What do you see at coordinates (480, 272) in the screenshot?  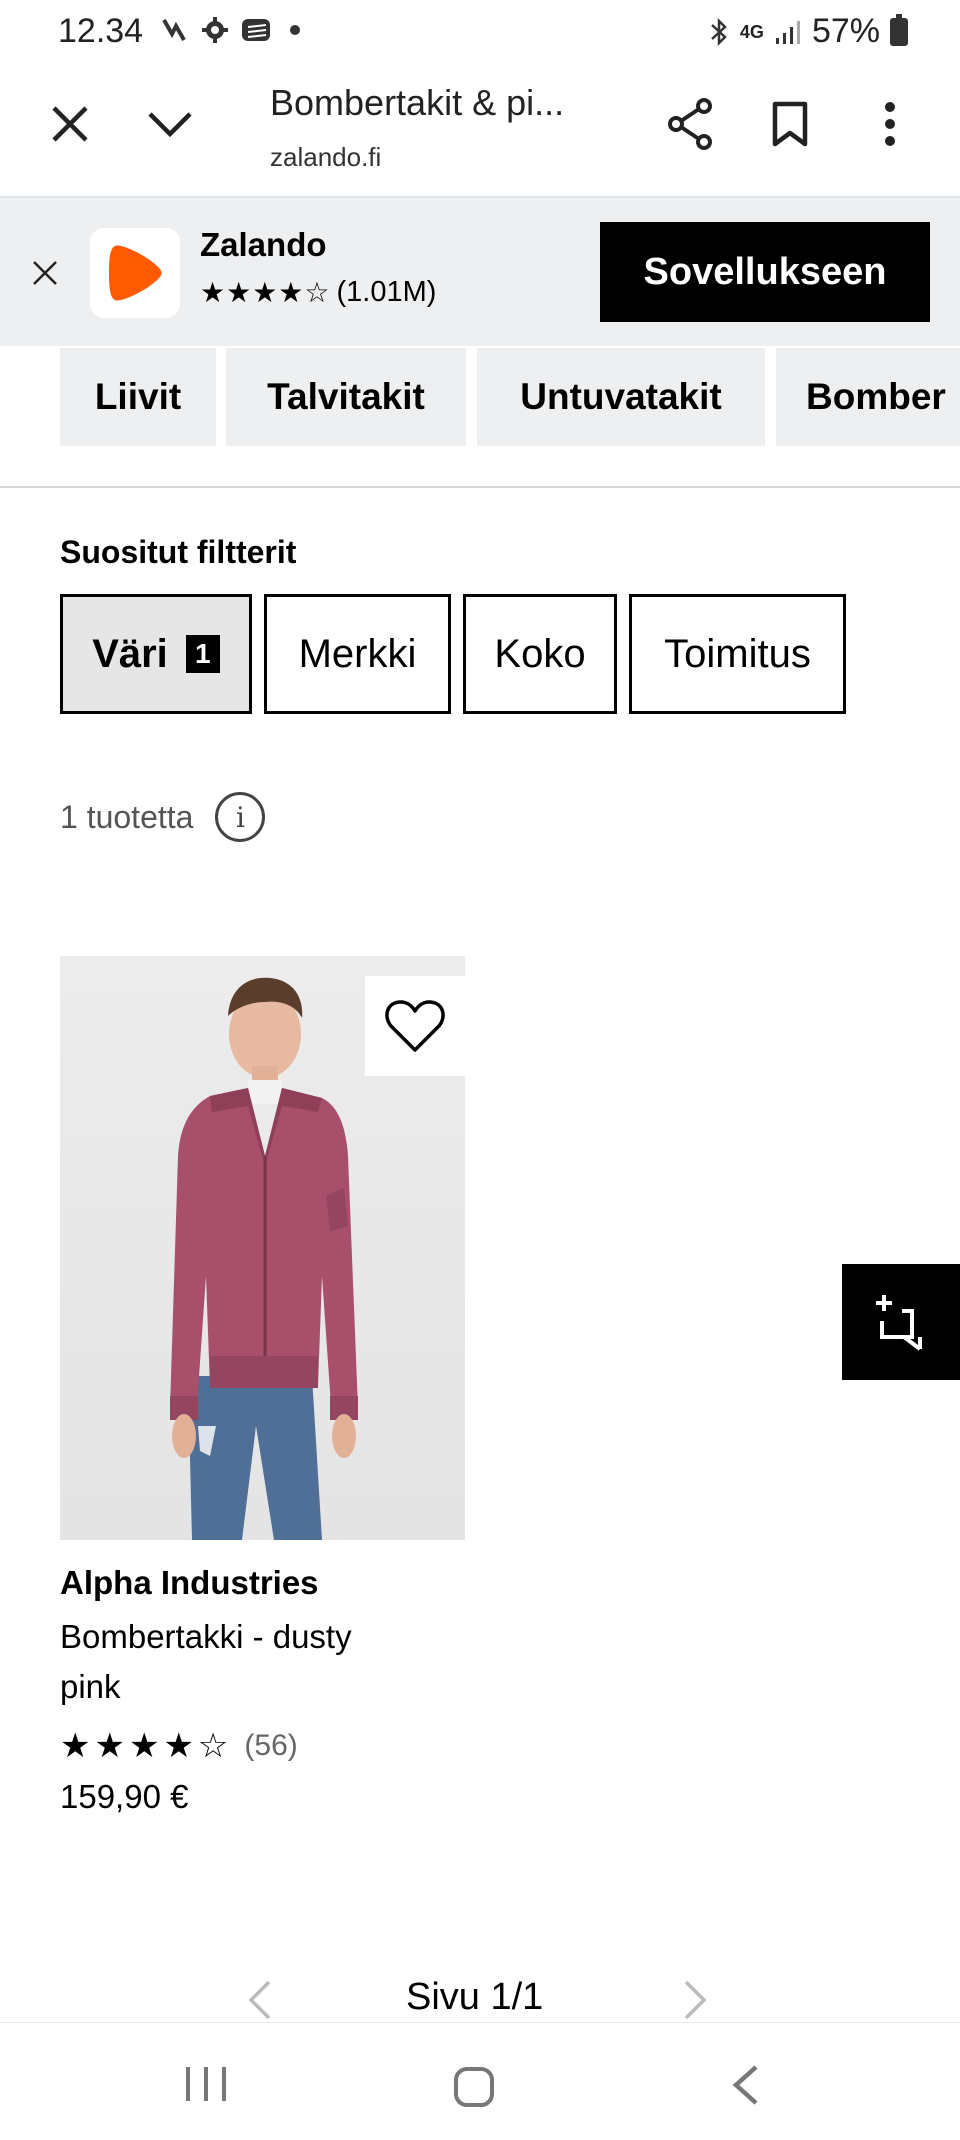 I see `app-install-banner: Zalando ★★★★☆ (1.01M) Sovellukseen` at bounding box center [480, 272].